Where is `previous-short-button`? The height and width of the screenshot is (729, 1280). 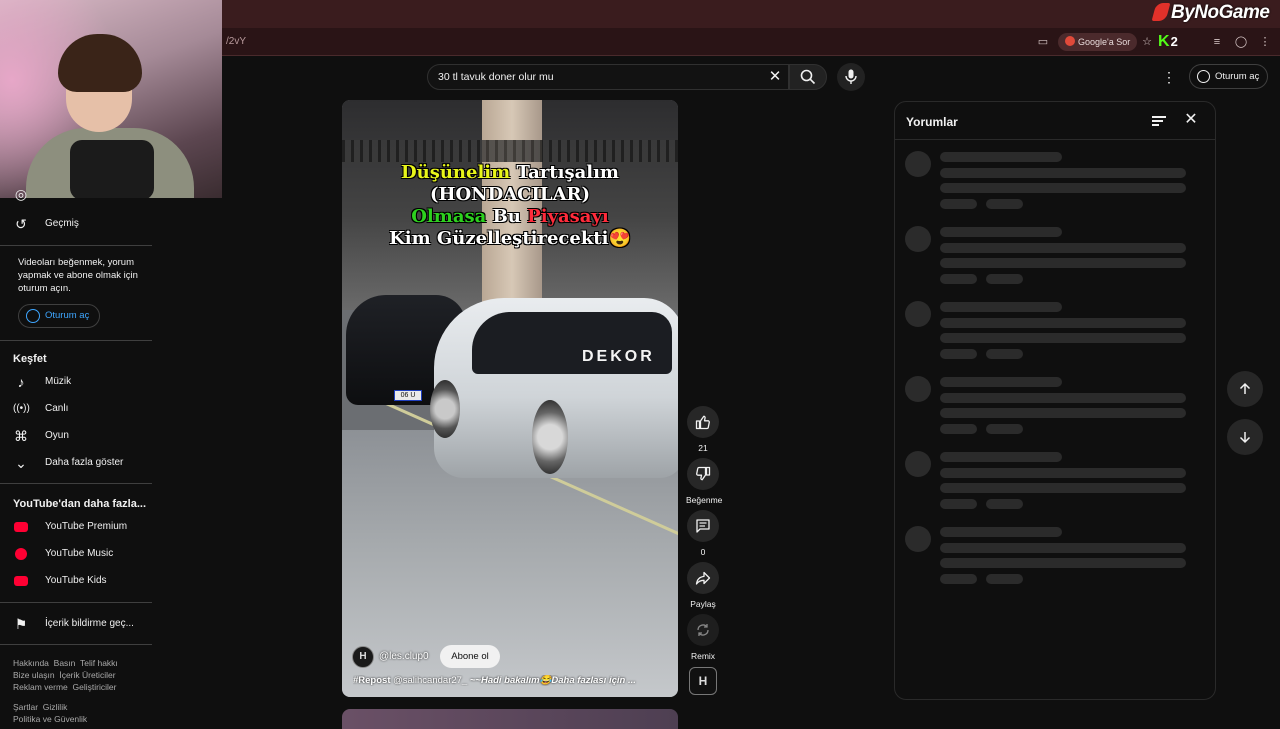
previous-short-button is located at coordinates (1245, 389).